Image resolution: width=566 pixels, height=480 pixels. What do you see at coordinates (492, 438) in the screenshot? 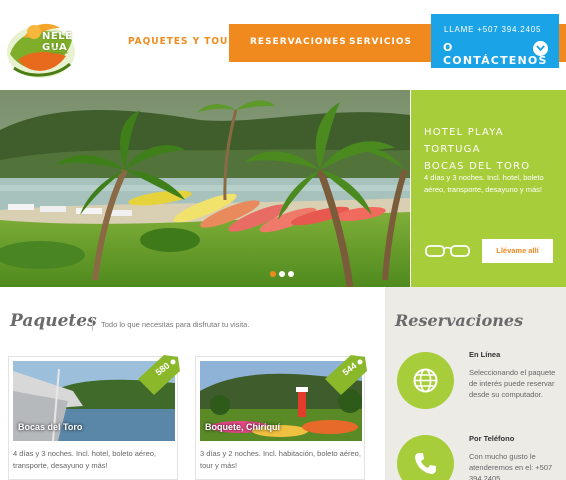
I see `reservation-method-heading: Por Teléfono` at bounding box center [492, 438].